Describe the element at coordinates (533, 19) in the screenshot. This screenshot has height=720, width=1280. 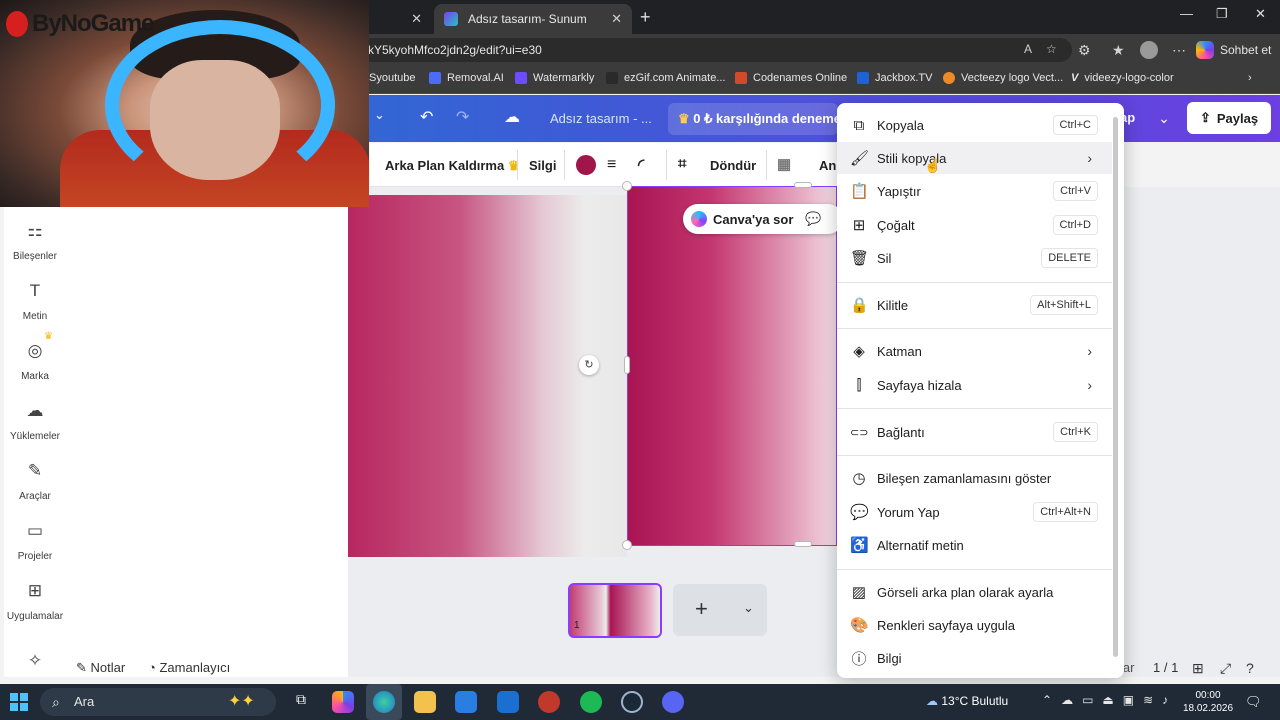
I see `browser-tab-active: Adsız tasarım- Sunum ✕` at that location.